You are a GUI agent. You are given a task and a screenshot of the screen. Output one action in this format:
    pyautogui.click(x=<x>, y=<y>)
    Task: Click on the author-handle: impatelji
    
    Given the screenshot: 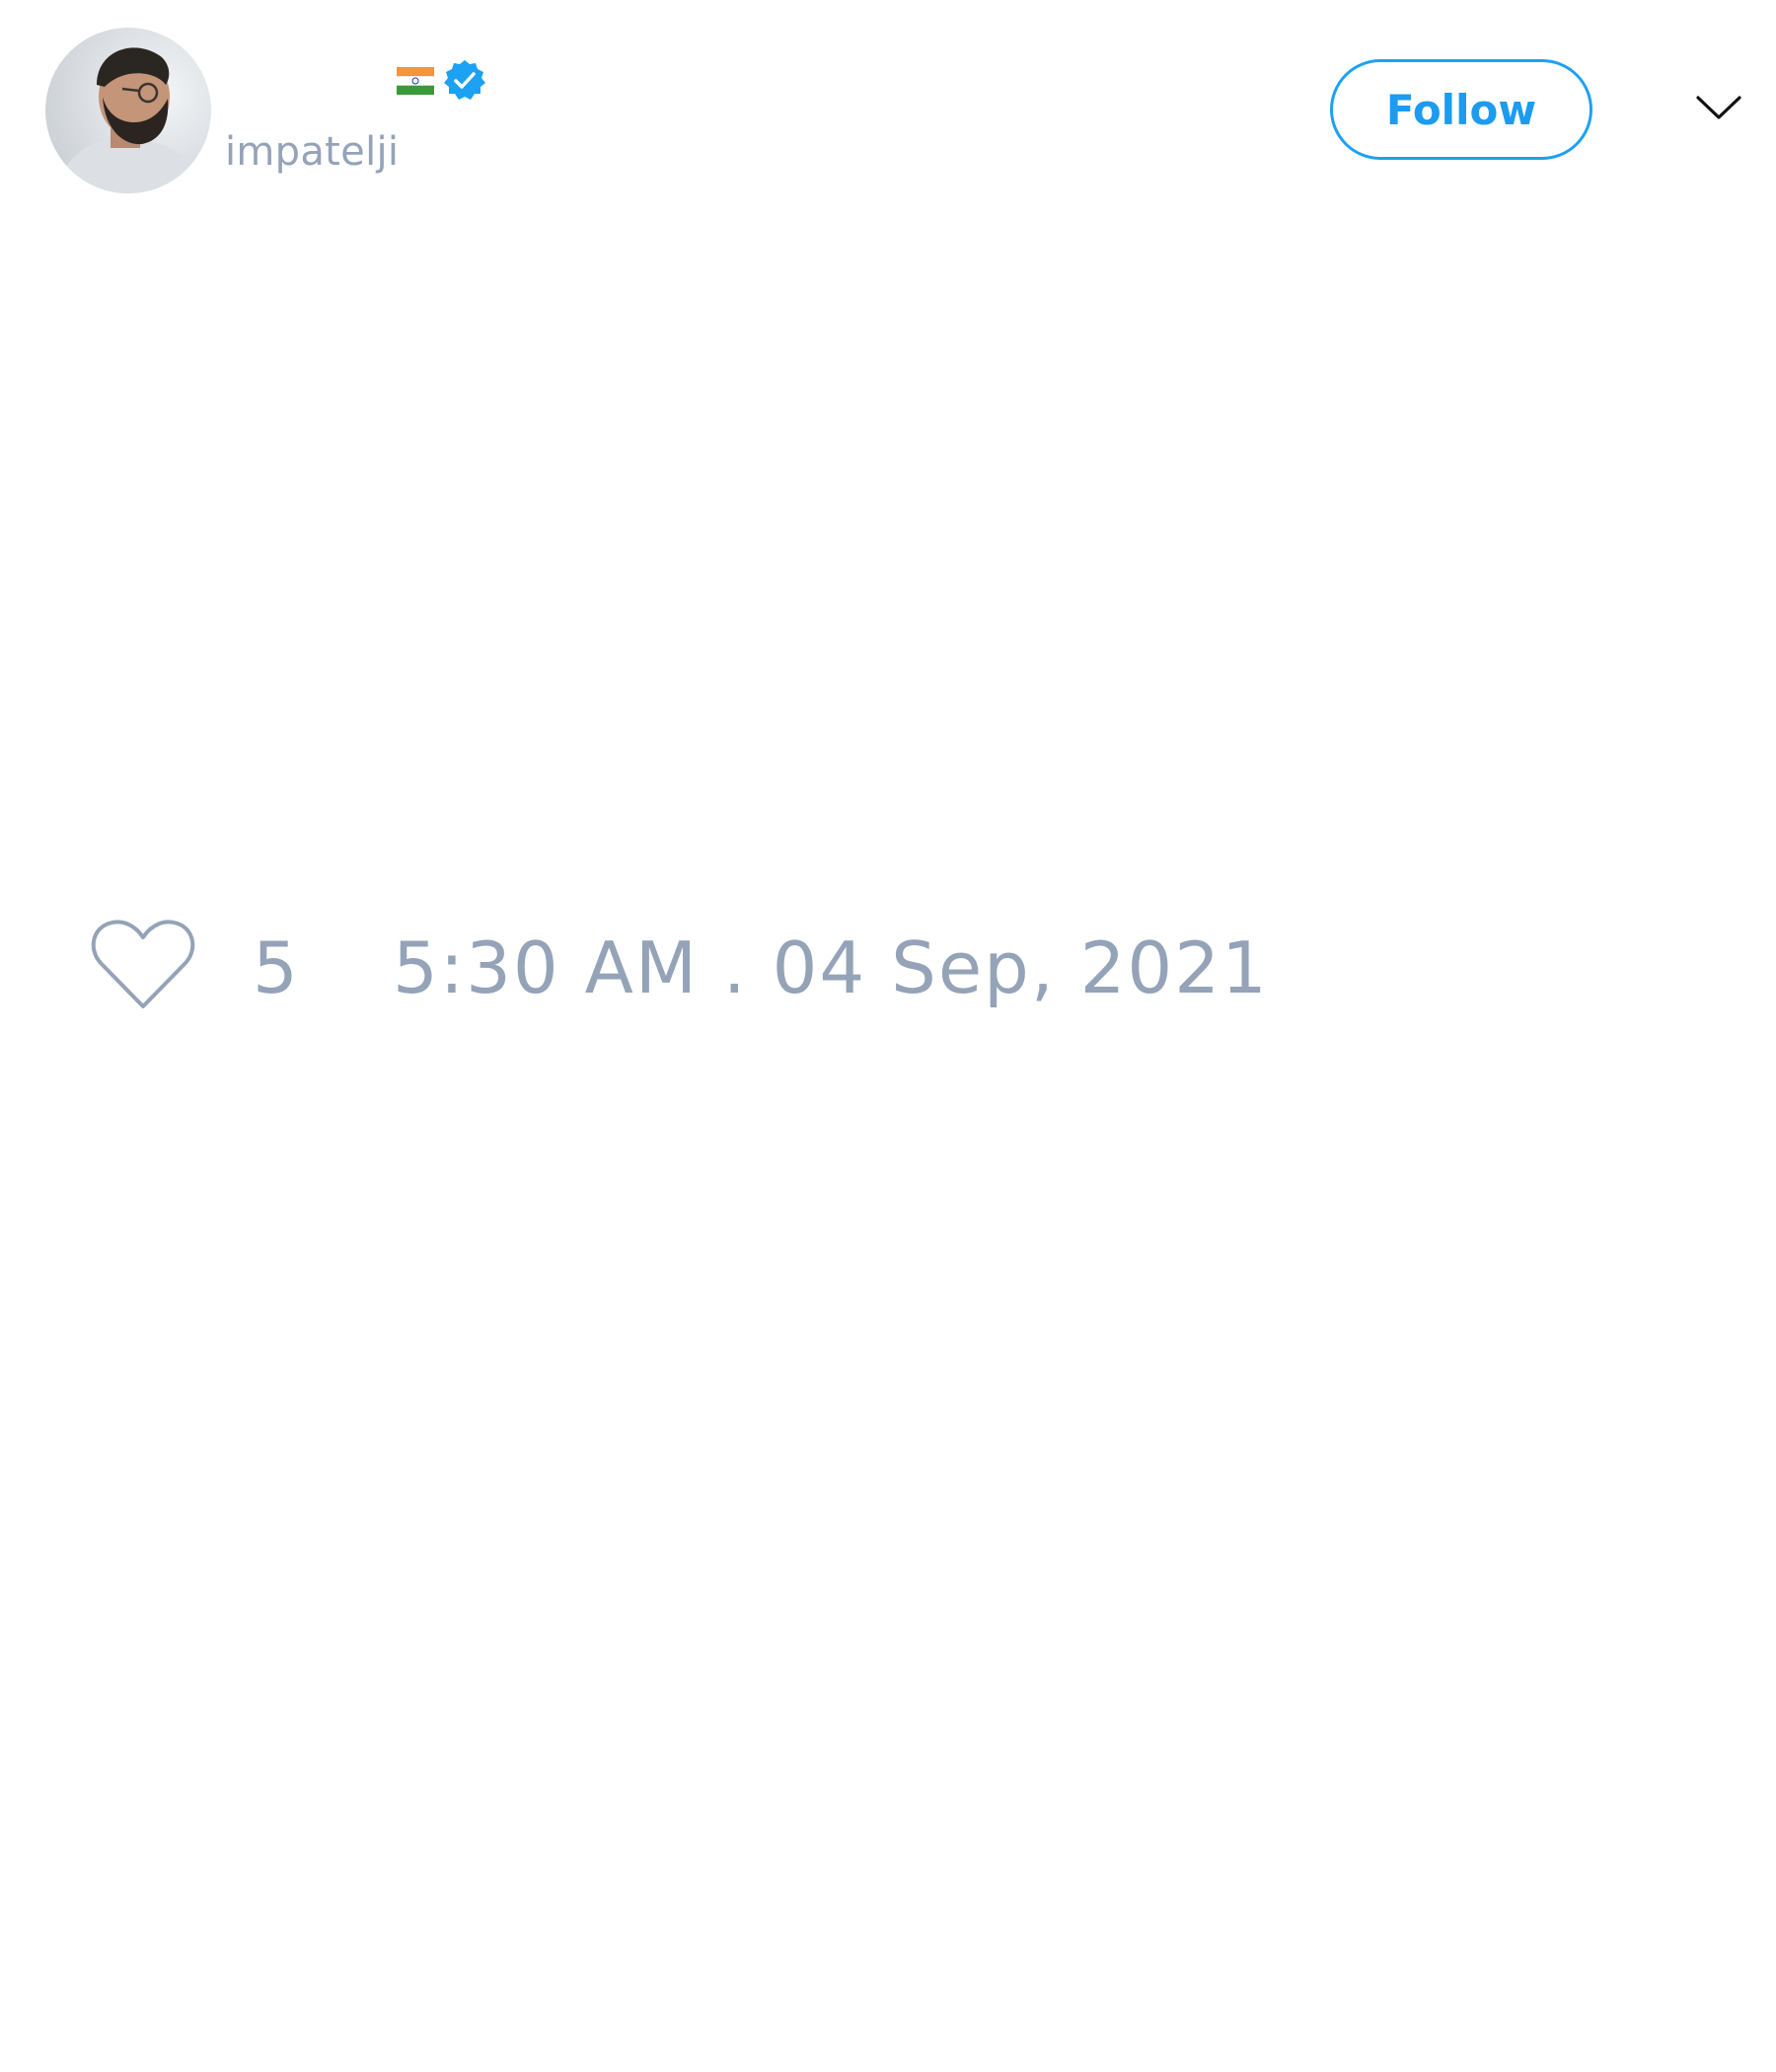 What is the action you would take?
    pyautogui.click(x=312, y=152)
    